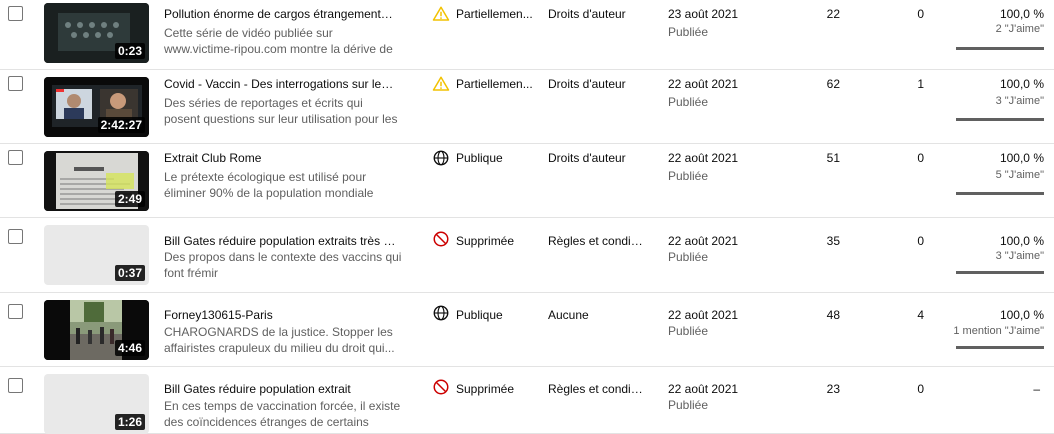 This screenshot has height=434, width=1054. What do you see at coordinates (833, 241) in the screenshot?
I see `view-count: 35` at bounding box center [833, 241].